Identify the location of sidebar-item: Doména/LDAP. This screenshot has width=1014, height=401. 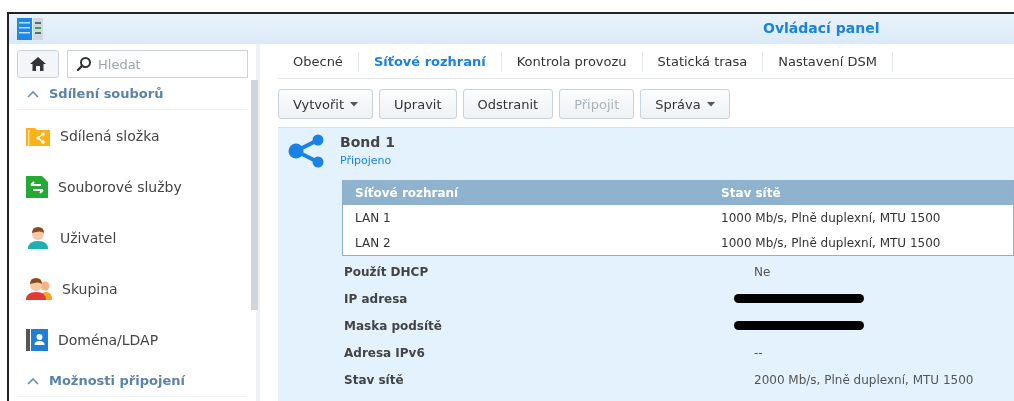
(126, 339).